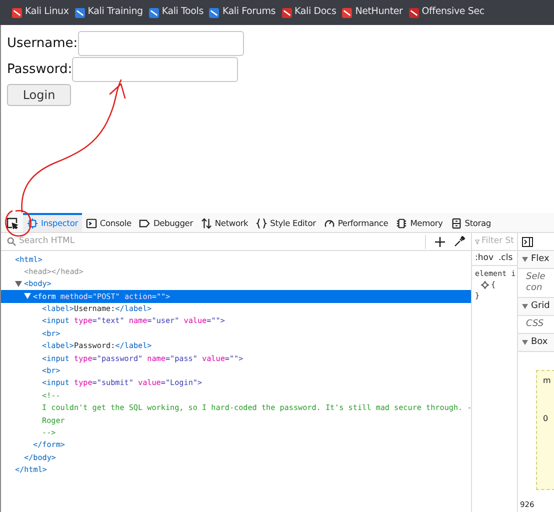 The height and width of the screenshot is (512, 554). I want to click on devtools-tab: Network, so click(224, 222).